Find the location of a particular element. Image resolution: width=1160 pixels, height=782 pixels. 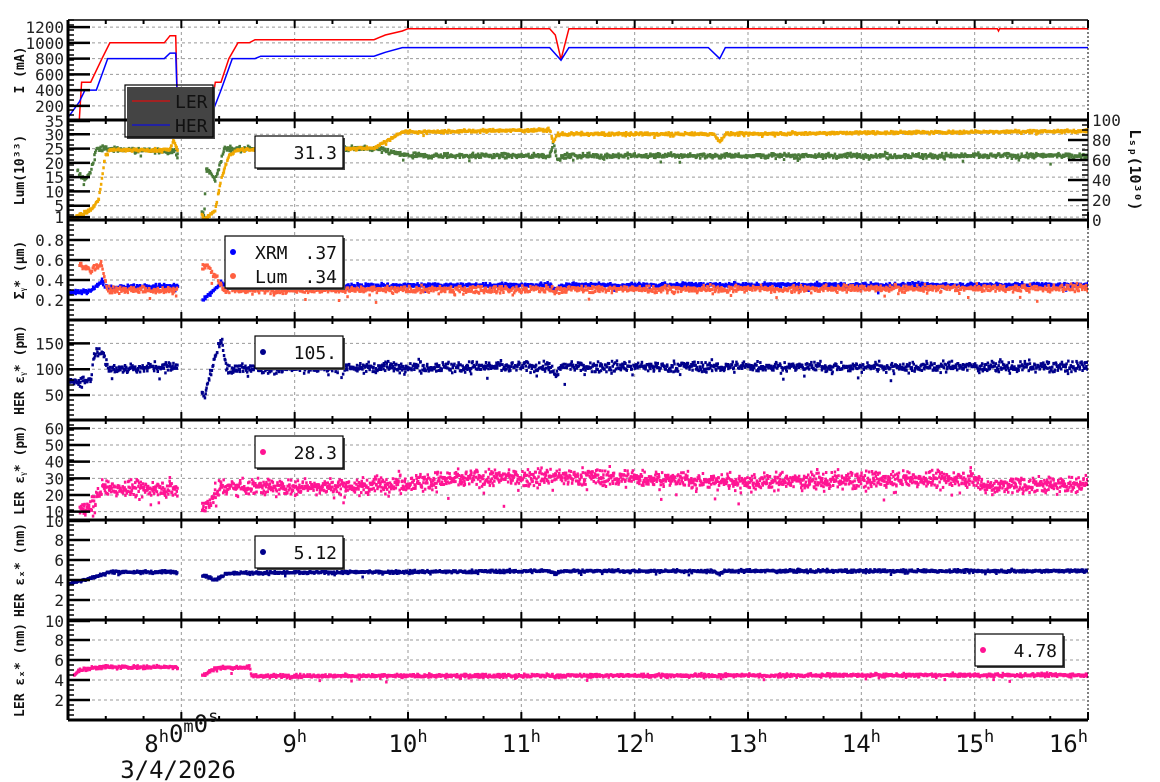

right-y-tick-label: 20 is located at coordinates (1101, 200).